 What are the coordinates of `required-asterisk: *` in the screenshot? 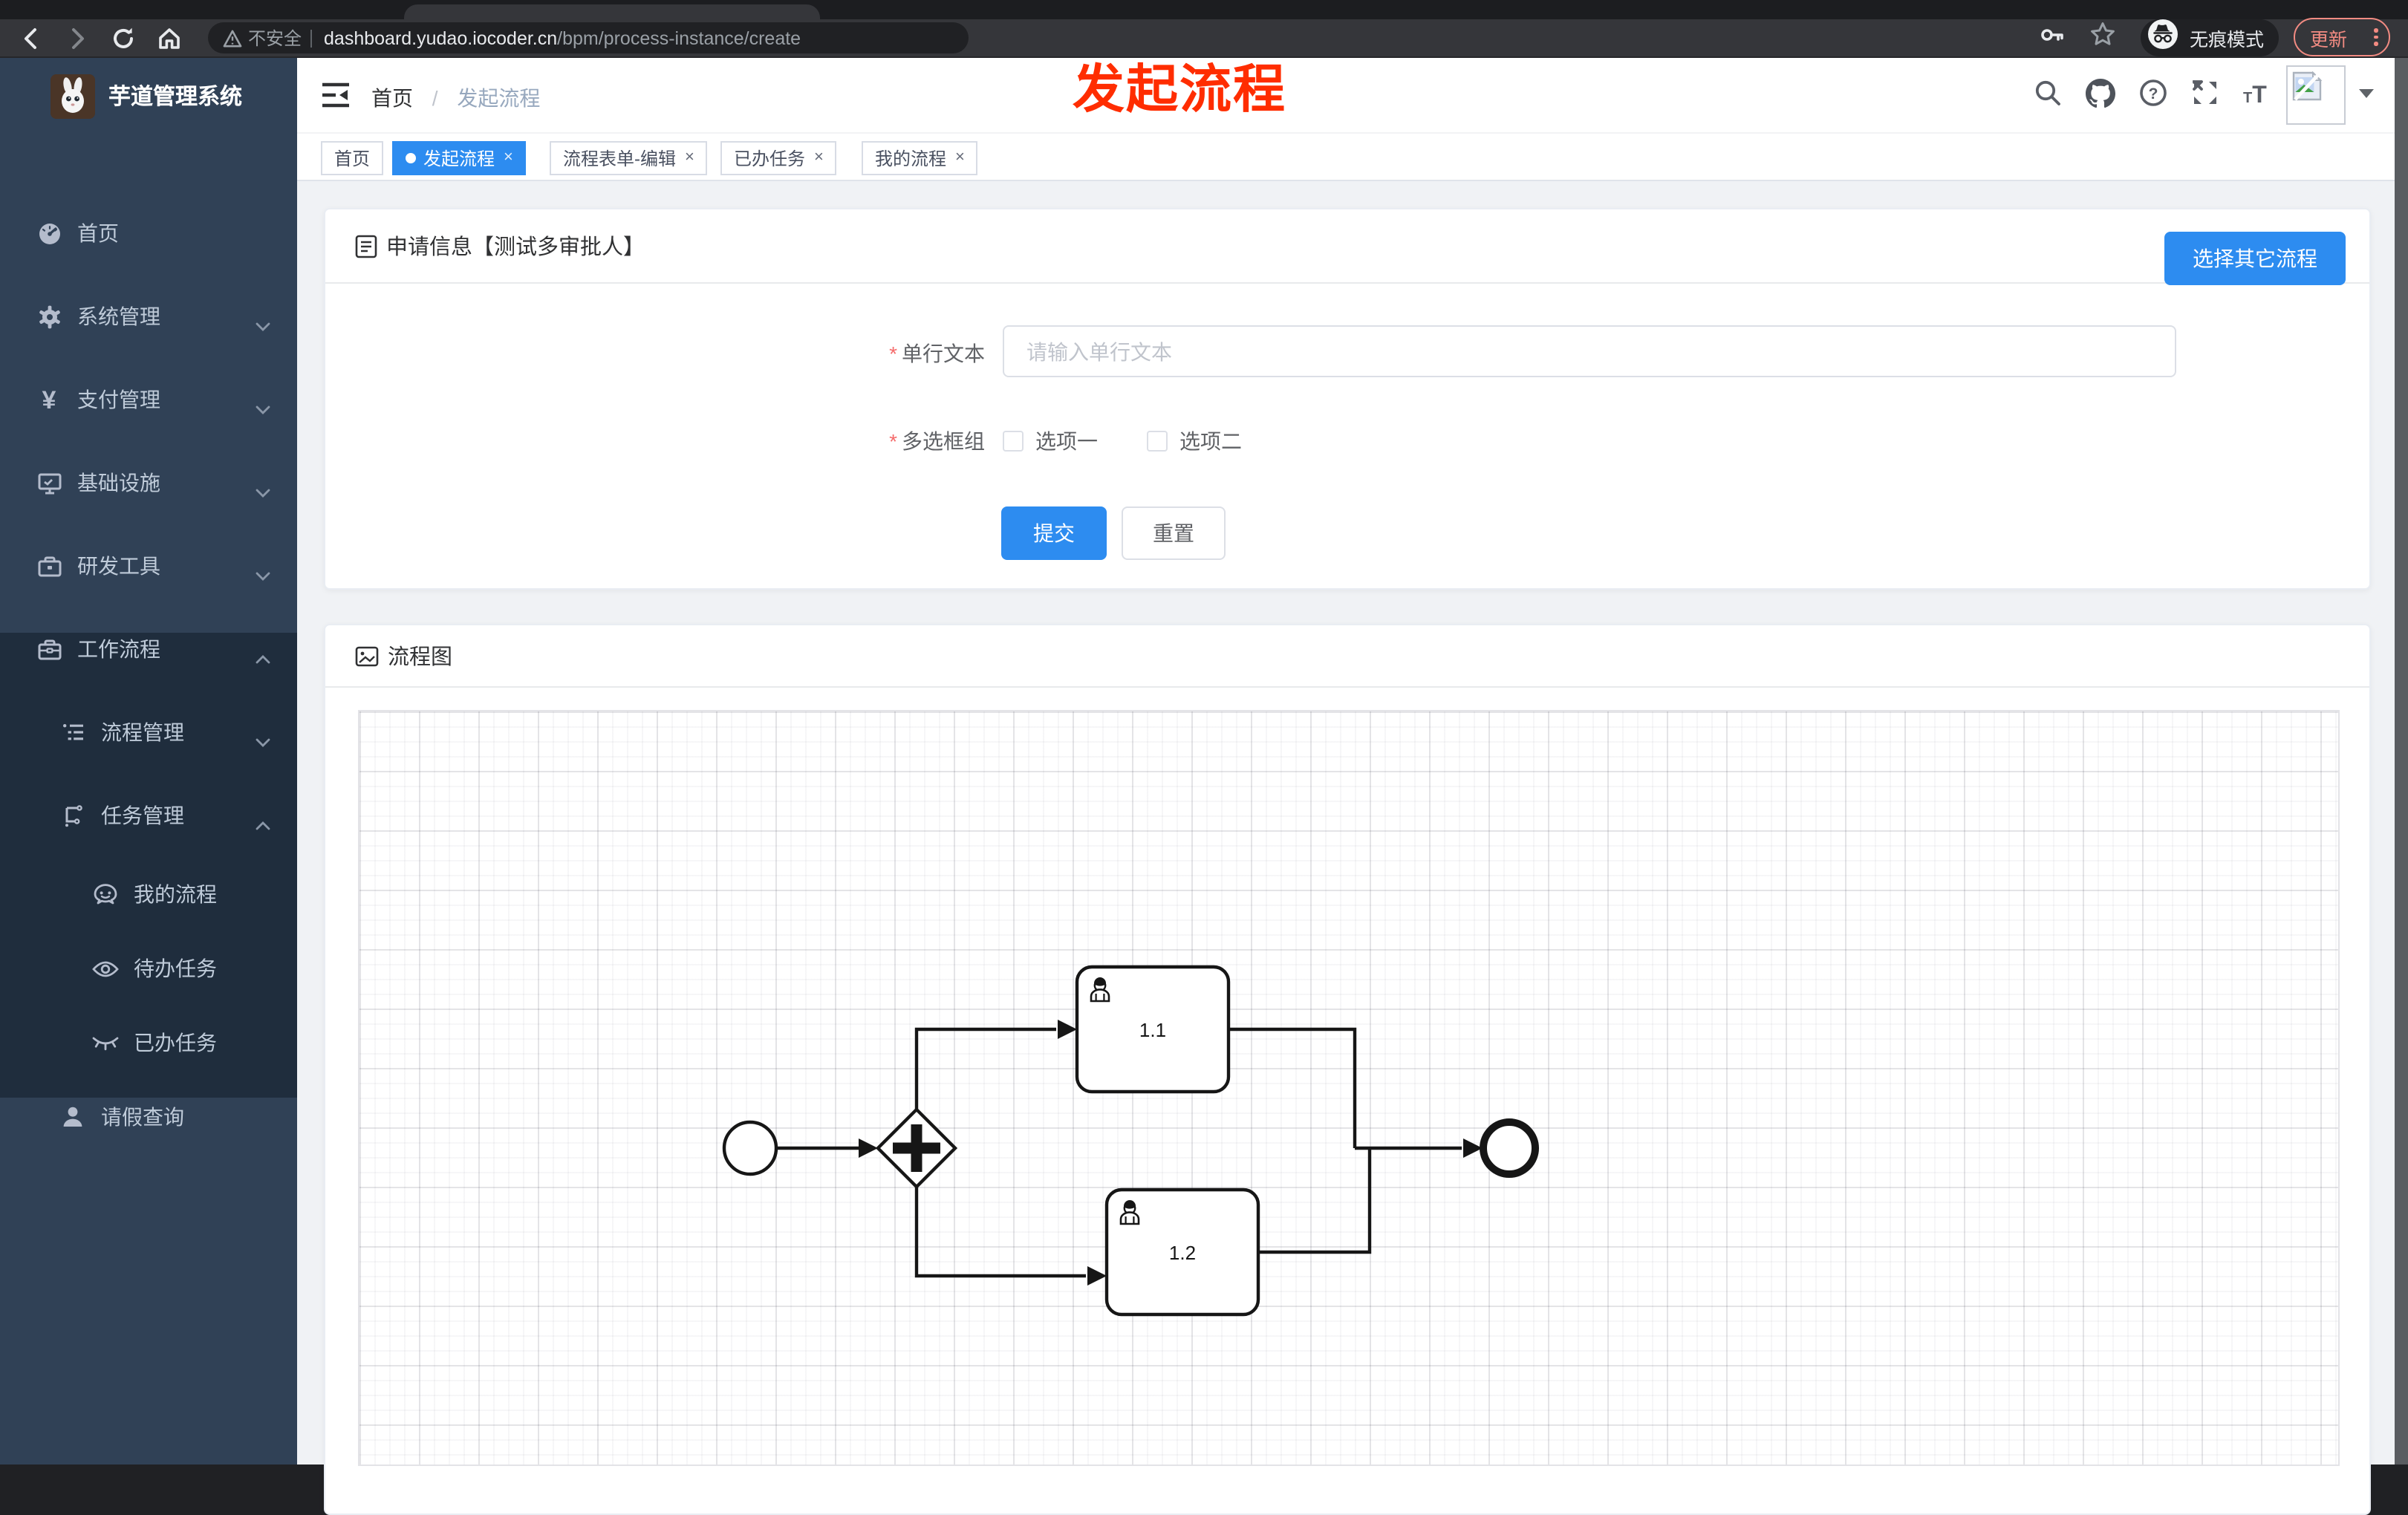 It's located at (893, 441).